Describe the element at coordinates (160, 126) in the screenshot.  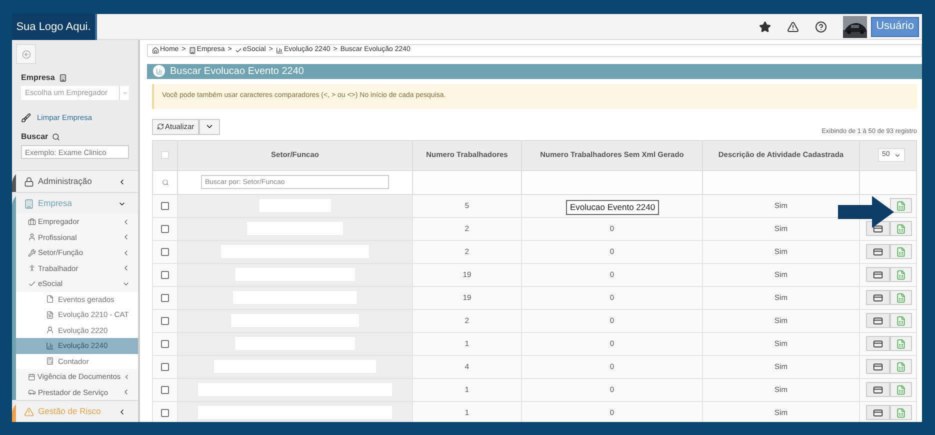
I see `refresh-icon` at that location.